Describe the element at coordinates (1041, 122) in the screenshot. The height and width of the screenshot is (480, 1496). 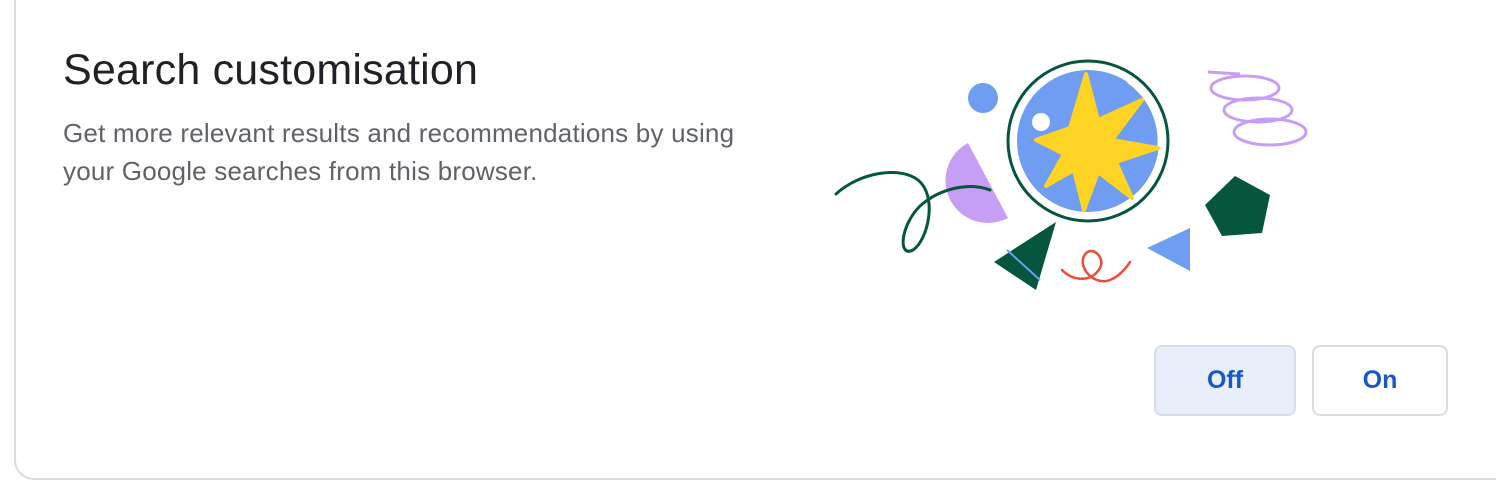
I see `lens-sparkle-shape` at that location.